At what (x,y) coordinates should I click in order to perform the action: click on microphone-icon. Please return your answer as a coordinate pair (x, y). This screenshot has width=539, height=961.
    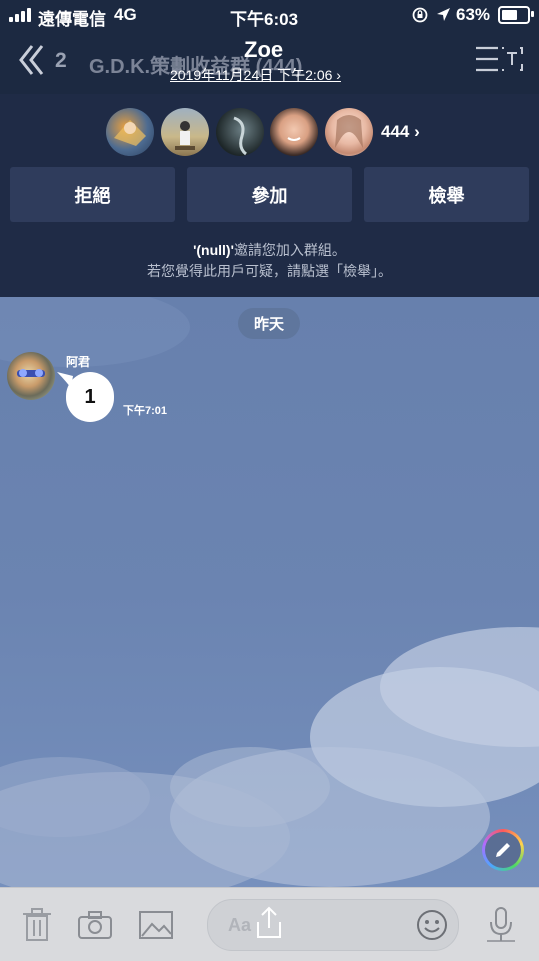
    Looking at the image, I should click on (501, 925).